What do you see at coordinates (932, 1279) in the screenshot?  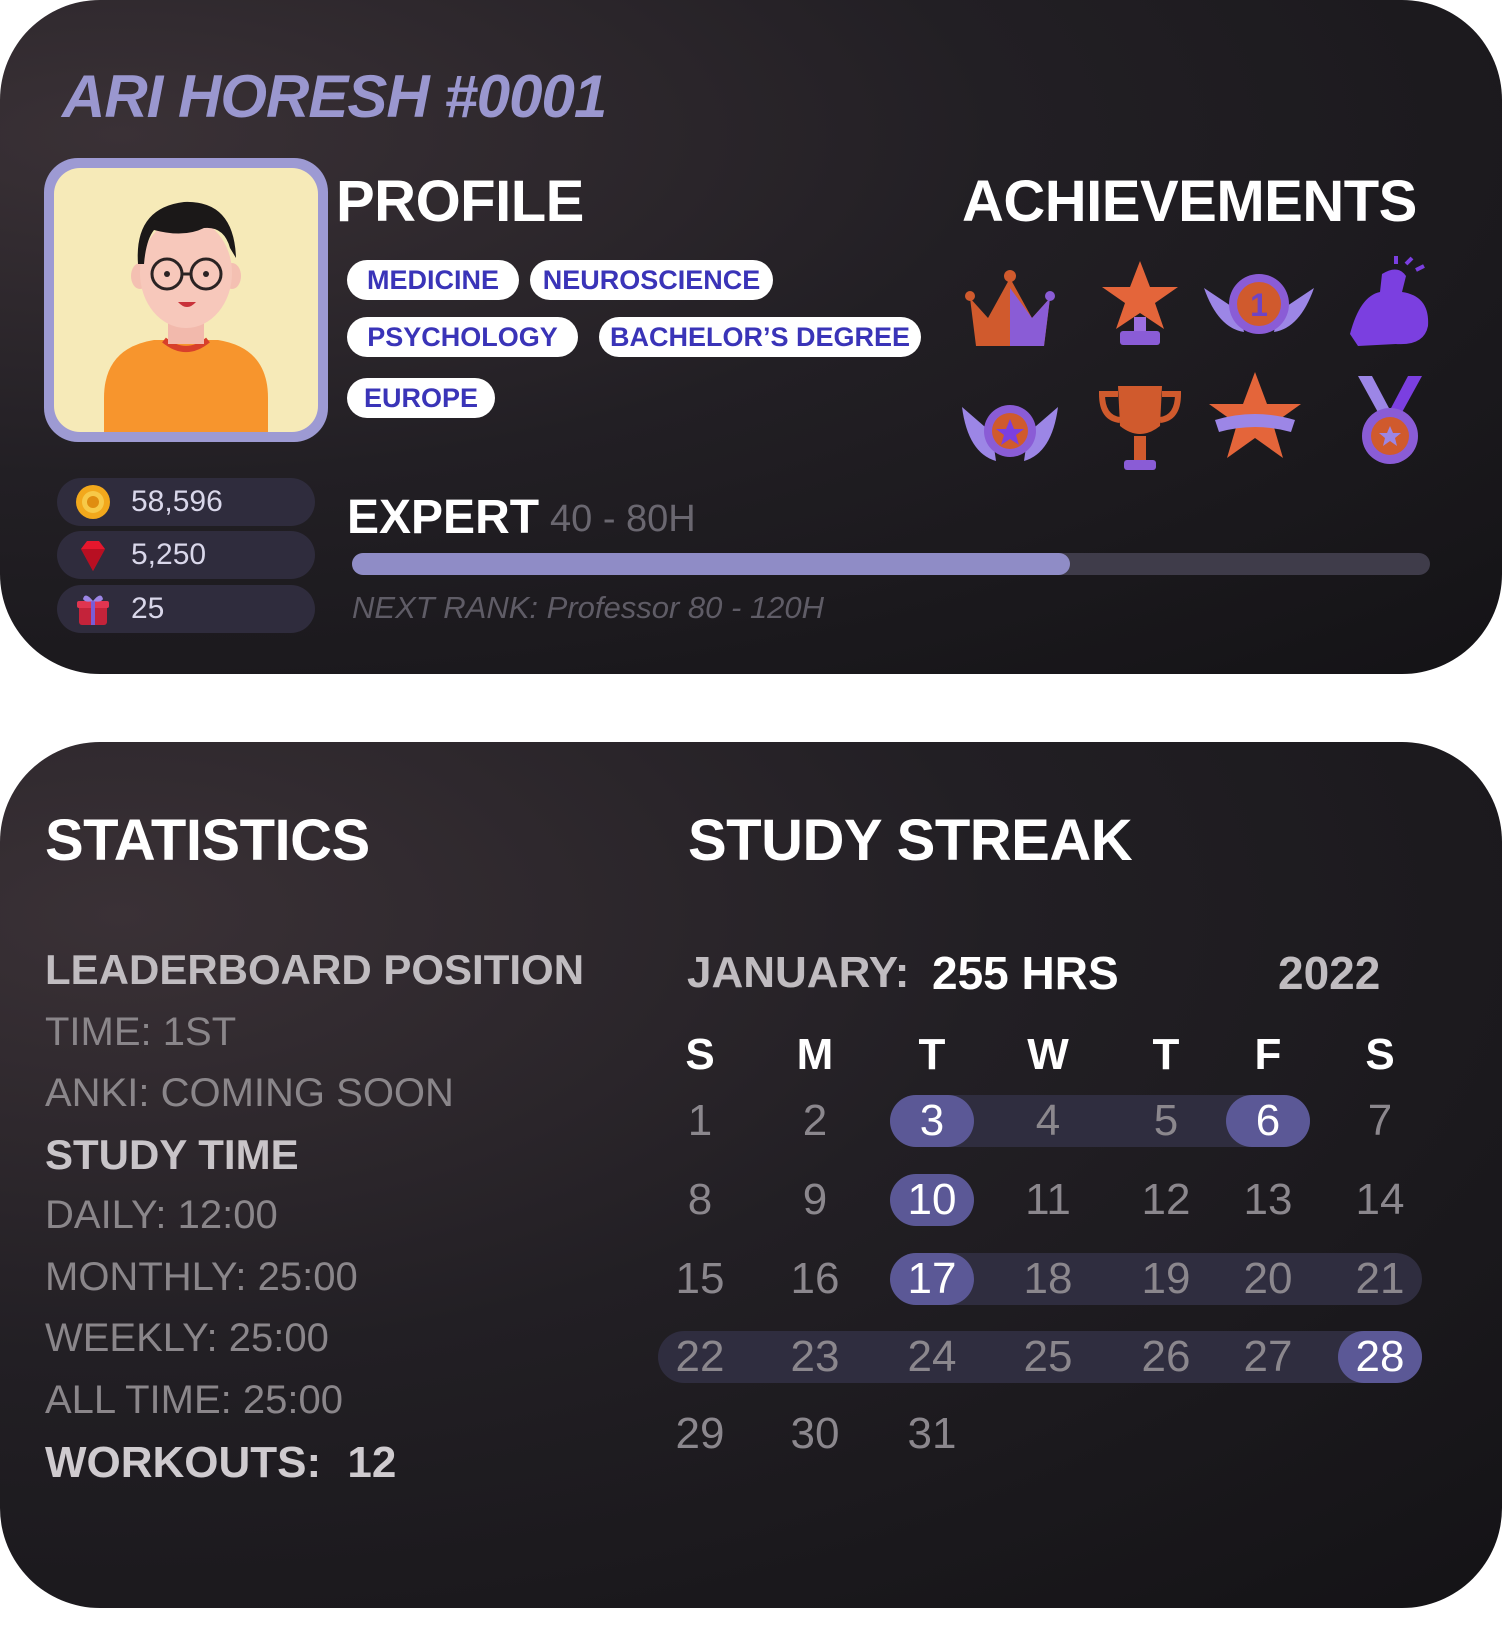 I see `calendar-day: 17` at bounding box center [932, 1279].